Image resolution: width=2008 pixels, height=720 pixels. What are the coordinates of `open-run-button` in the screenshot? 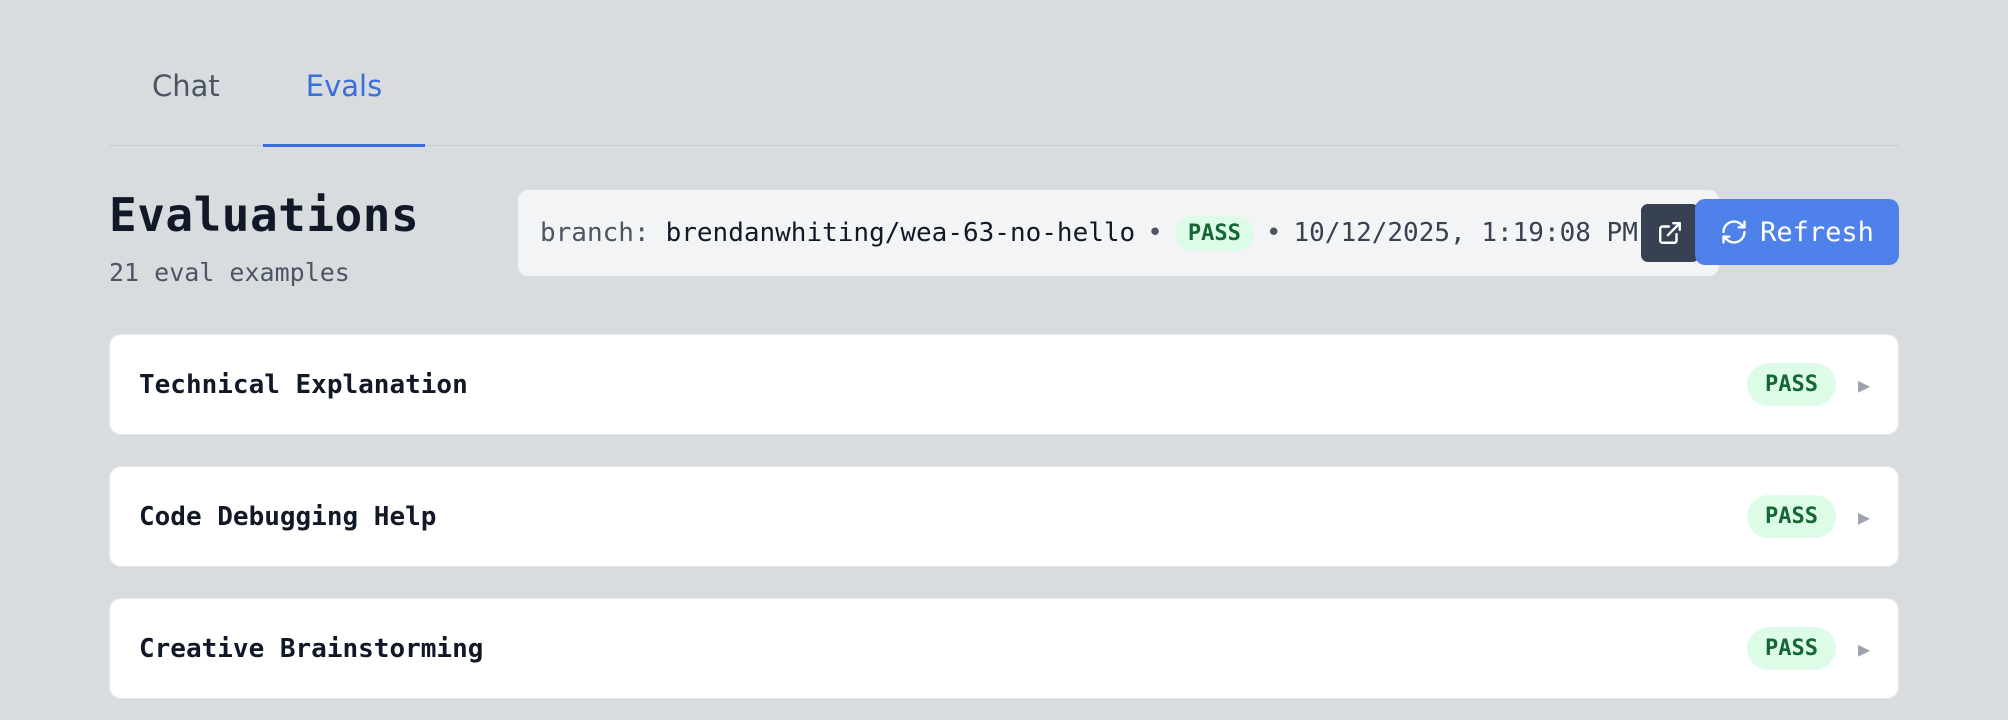 It's located at (1670, 233).